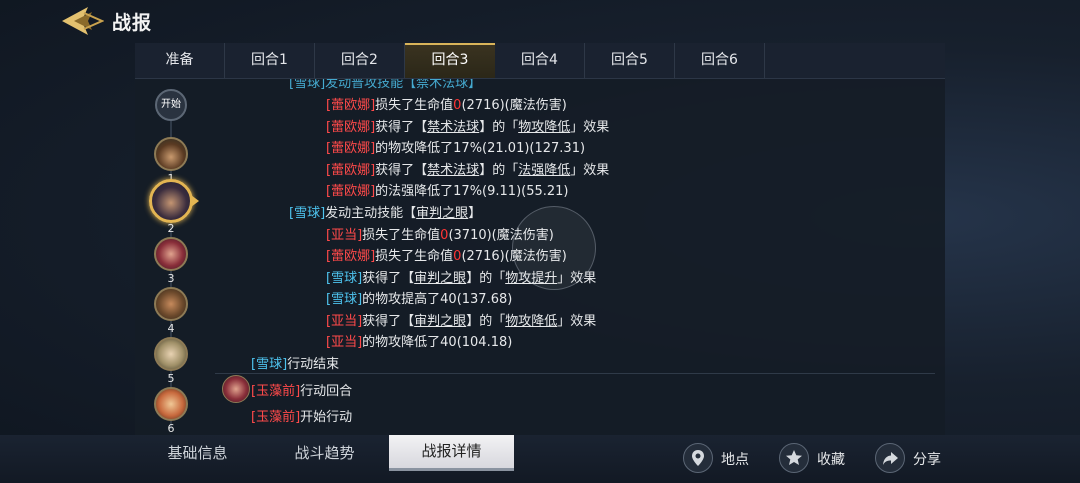 This screenshot has width=1080, height=483. Describe the element at coordinates (575, 373) in the screenshot. I see `log-divider` at that location.